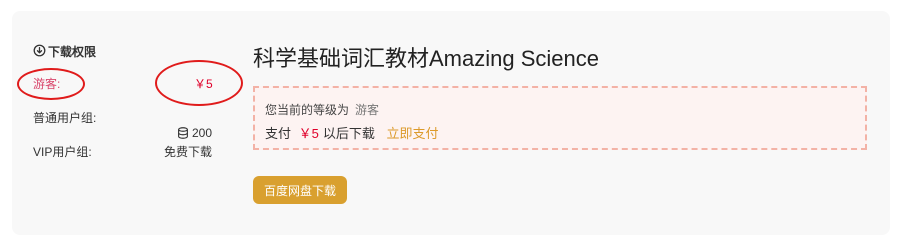  What do you see at coordinates (72, 52) in the screenshot?
I see `permissions-title-text: 下载权限` at bounding box center [72, 52].